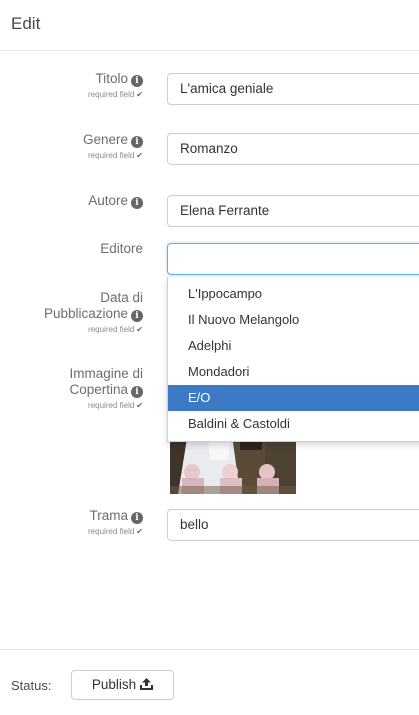 The height and width of the screenshot is (715, 419). What do you see at coordinates (121, 297) in the screenshot?
I see `data-label-line1: Data di` at bounding box center [121, 297].